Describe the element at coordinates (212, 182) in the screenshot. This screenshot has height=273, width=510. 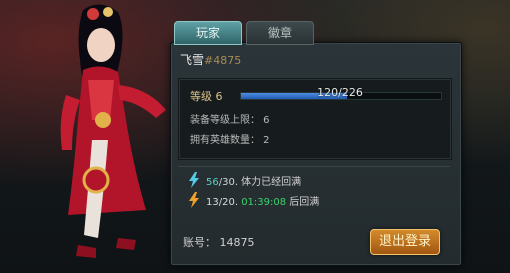
I see `stamina-value: 56` at that location.